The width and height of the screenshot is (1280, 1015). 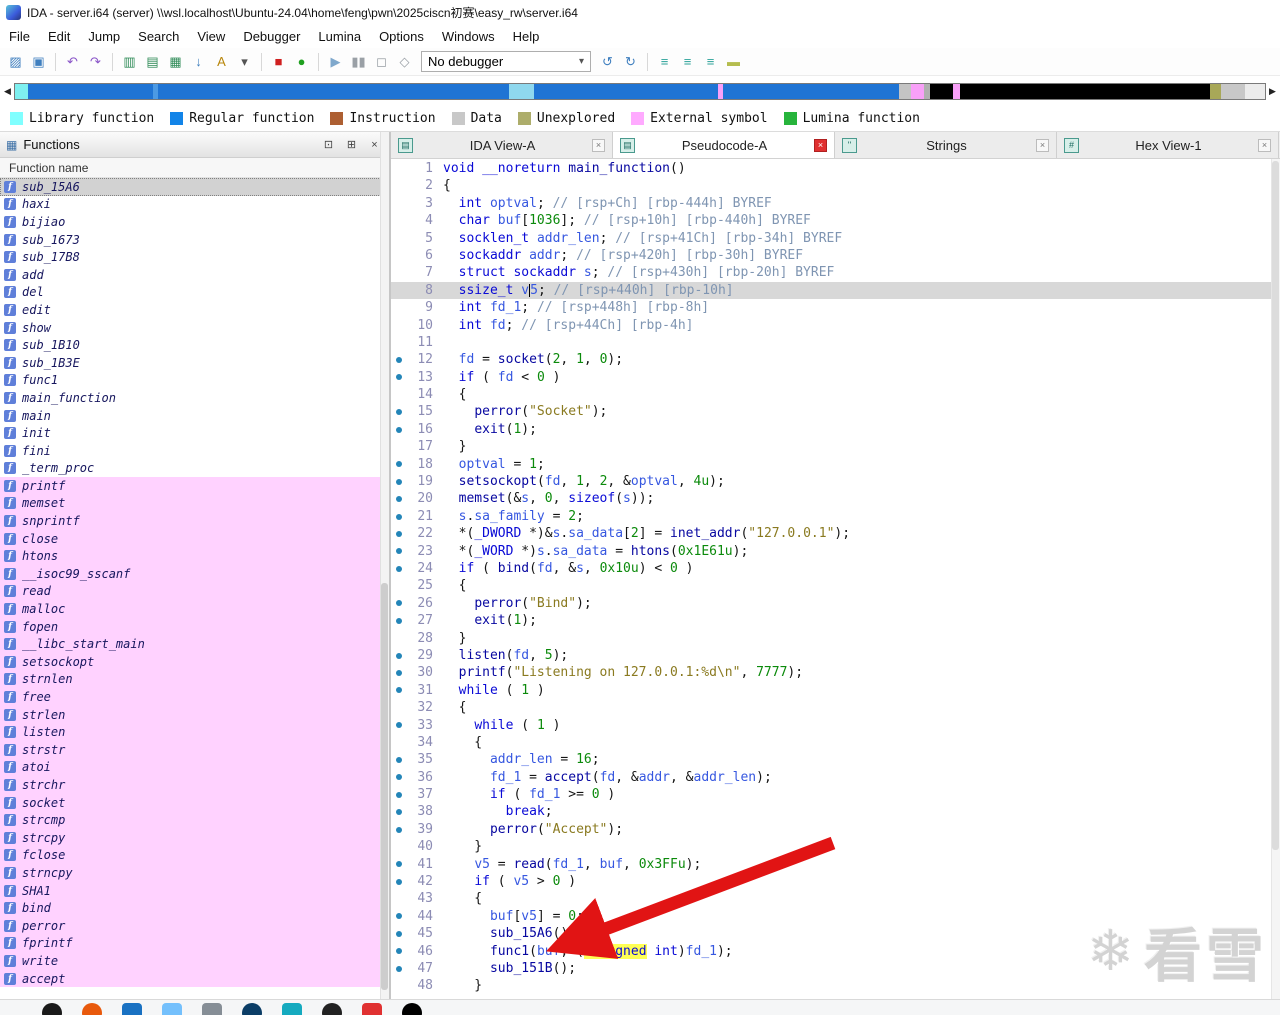 What do you see at coordinates (194, 644) in the screenshot?
I see `function-item-libc-start-main: f __libc_start_main` at bounding box center [194, 644].